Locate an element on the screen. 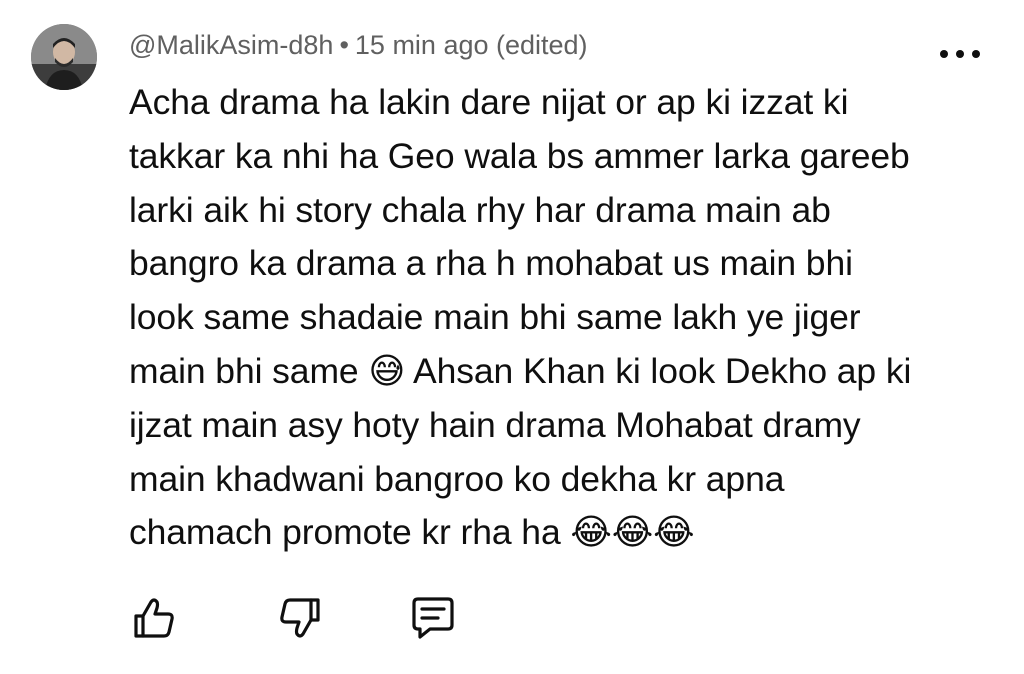 This screenshot has height=674, width=1024. more-options-icon is located at coordinates (960, 54).